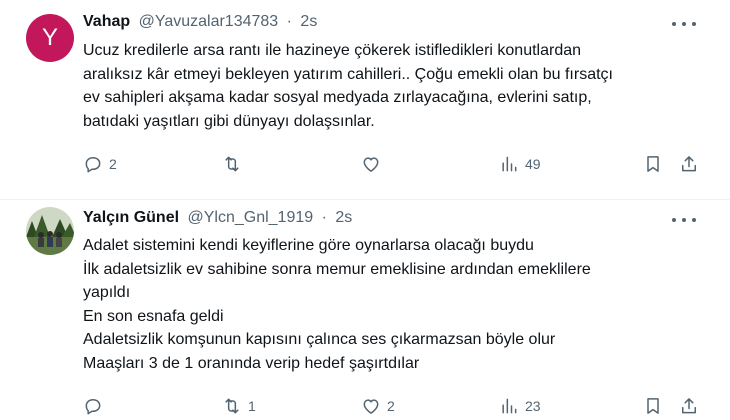 This screenshot has height=420, width=730. I want to click on tweet-actions: 2 49, so click(365, 165).